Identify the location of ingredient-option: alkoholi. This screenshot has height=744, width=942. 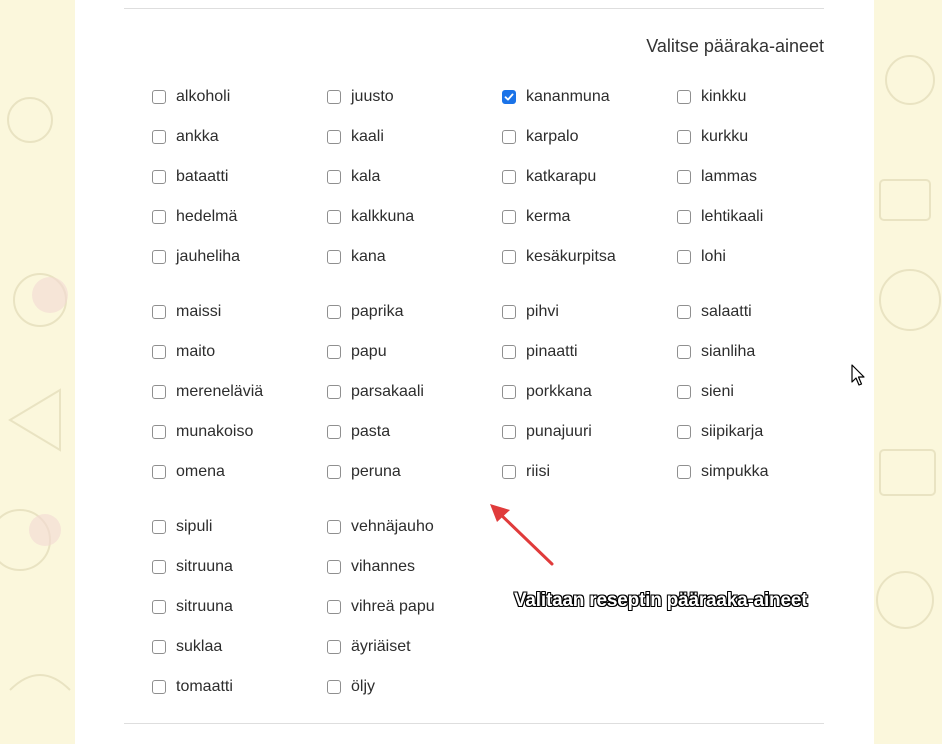
(237, 97).